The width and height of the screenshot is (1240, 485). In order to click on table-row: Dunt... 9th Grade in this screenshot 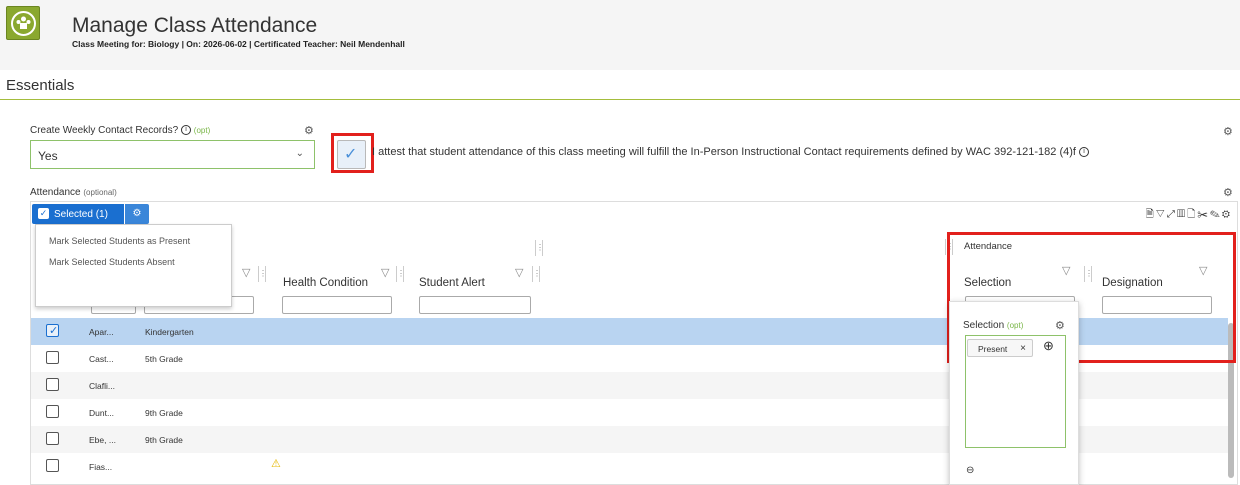, I will do `click(287, 412)`.